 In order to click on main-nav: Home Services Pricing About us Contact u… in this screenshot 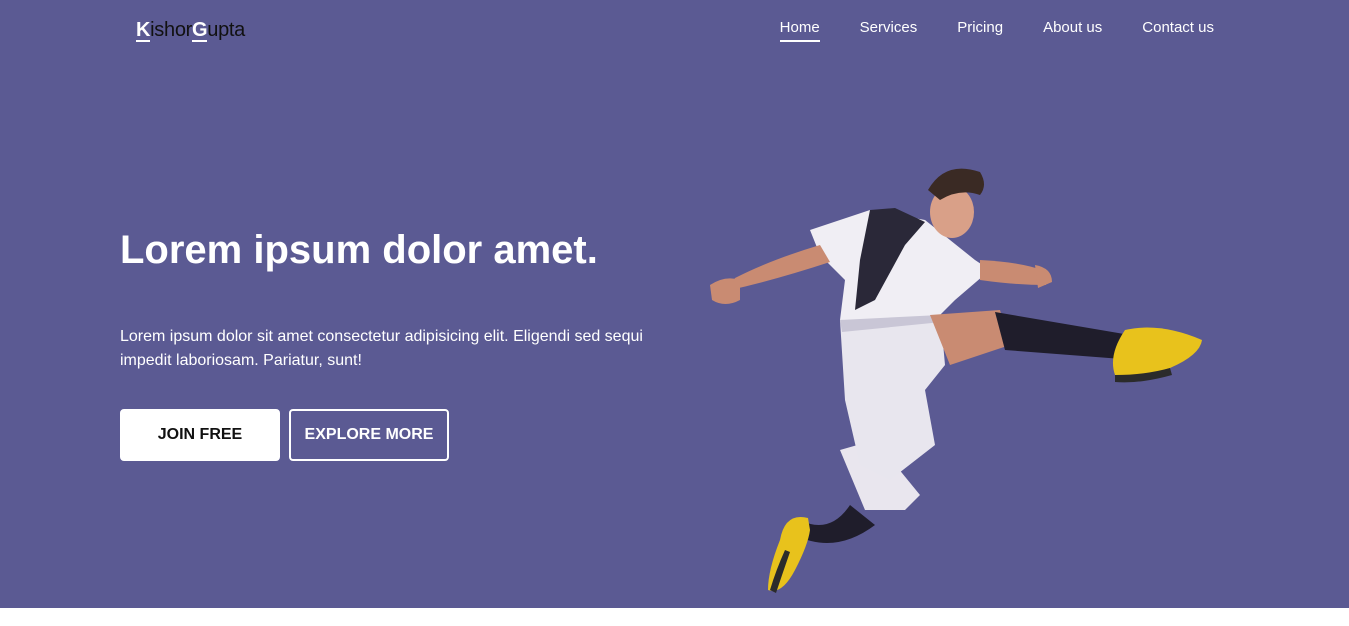, I will do `click(996, 30)`.